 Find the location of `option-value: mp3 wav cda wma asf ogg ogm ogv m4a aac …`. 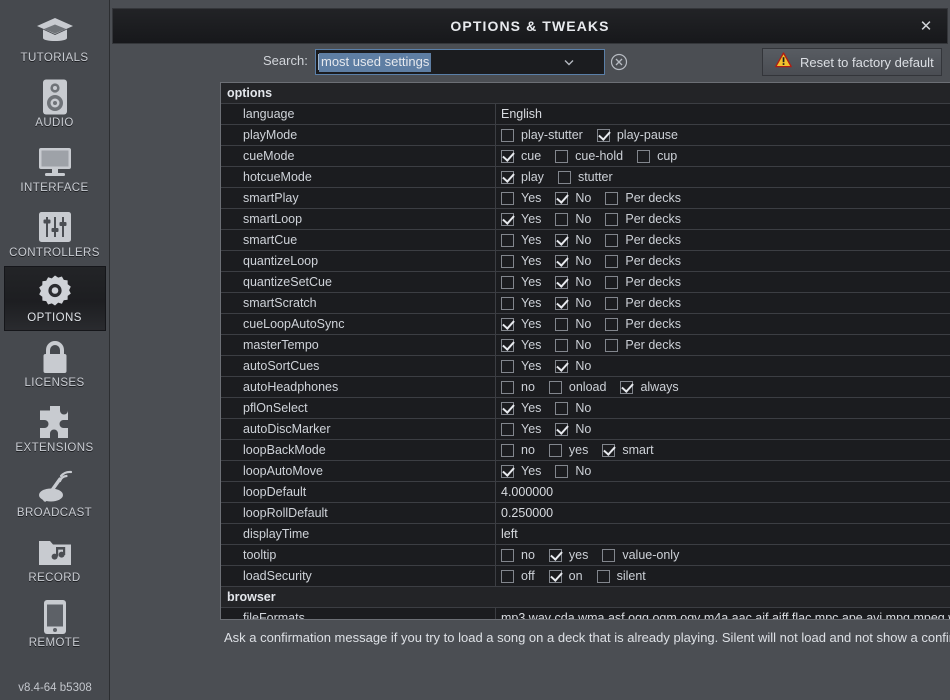

option-value: mp3 wav cda wma asf ogg ogm ogv m4a aac … is located at coordinates (723, 613).